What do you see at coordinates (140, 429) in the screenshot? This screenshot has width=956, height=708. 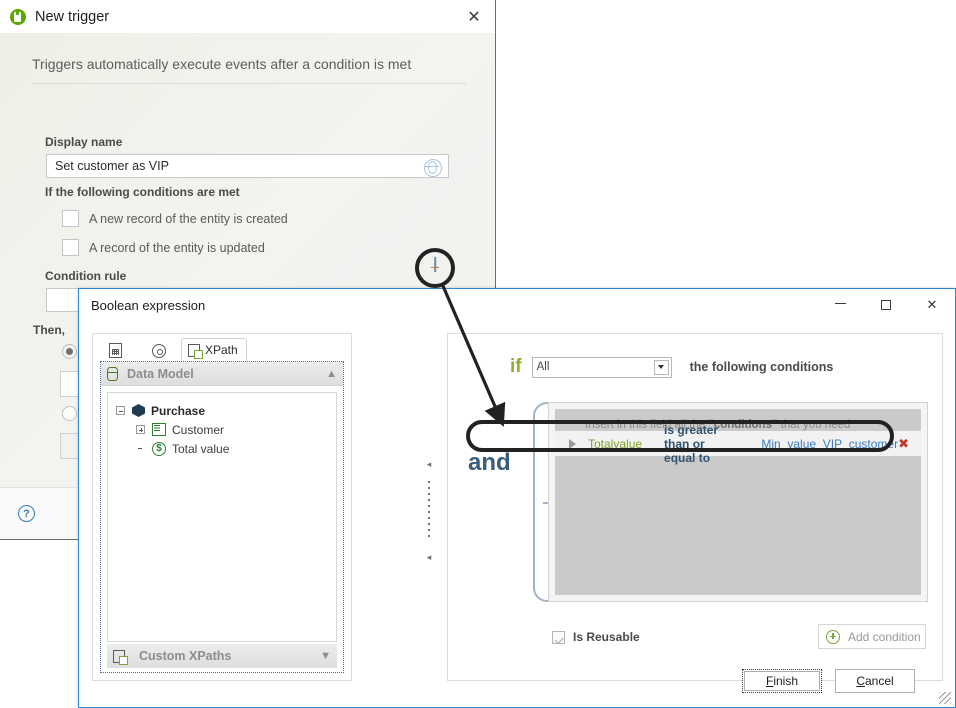 I see `expander-plus-icon` at bounding box center [140, 429].